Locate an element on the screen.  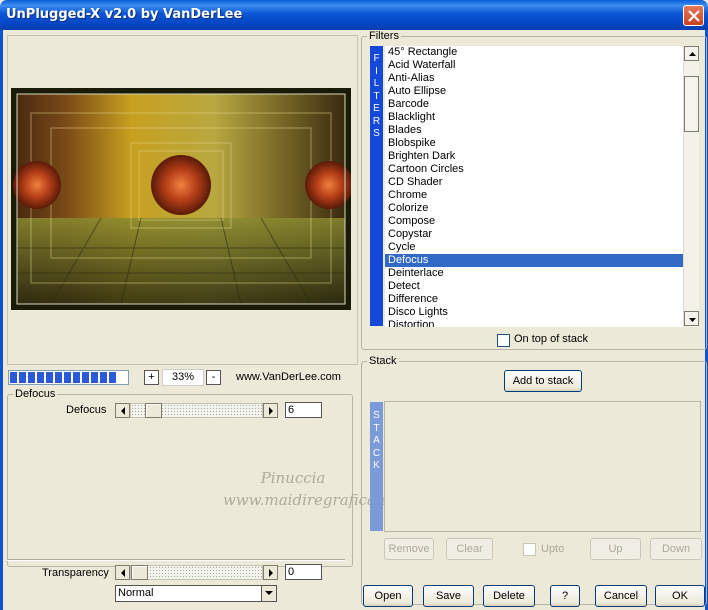
remove-button: Remove is located at coordinates (409, 549).